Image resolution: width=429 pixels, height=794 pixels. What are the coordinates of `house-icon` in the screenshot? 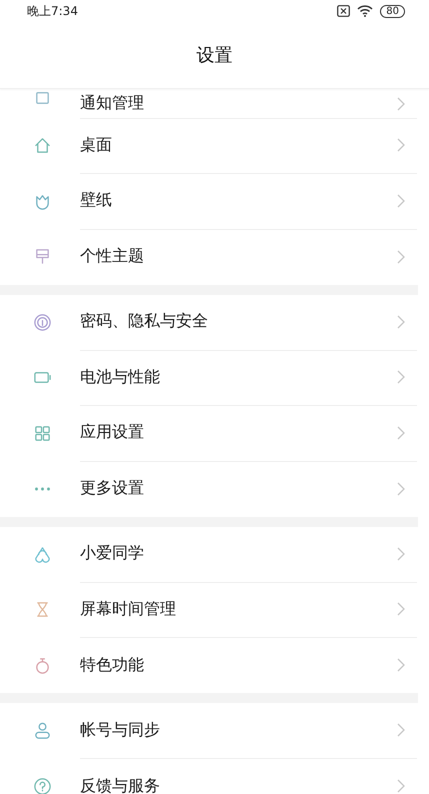 It's located at (42, 146).